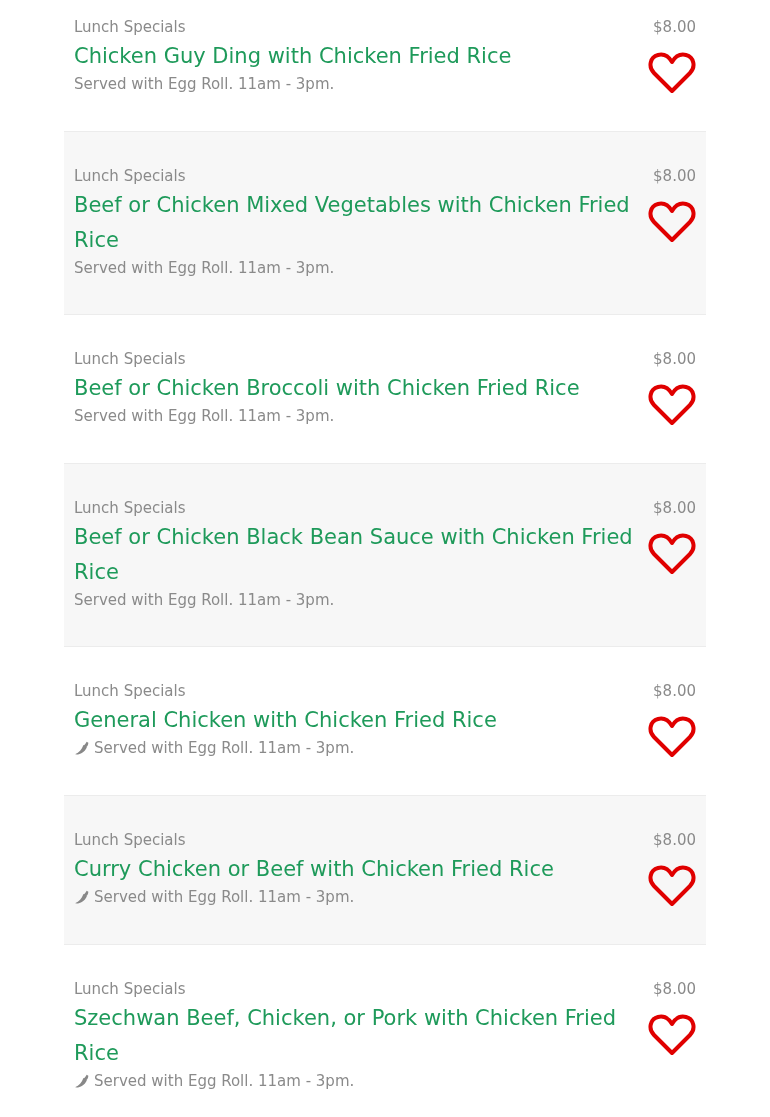 Image resolution: width=770 pixels, height=1117 pixels. I want to click on dish-name: Szechwan Beef, Chicken, or Pork with Chicken Fried Rice, so click(346, 1036).